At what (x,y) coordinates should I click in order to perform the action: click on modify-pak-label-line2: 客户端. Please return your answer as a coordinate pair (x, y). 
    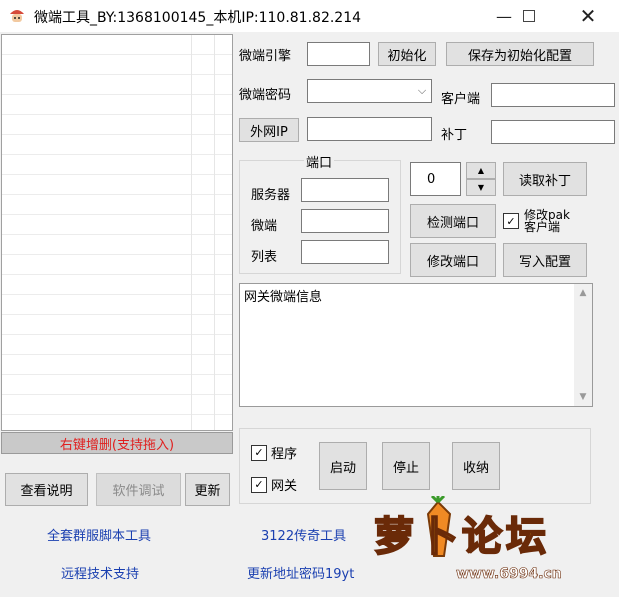
    Looking at the image, I should click on (542, 227).